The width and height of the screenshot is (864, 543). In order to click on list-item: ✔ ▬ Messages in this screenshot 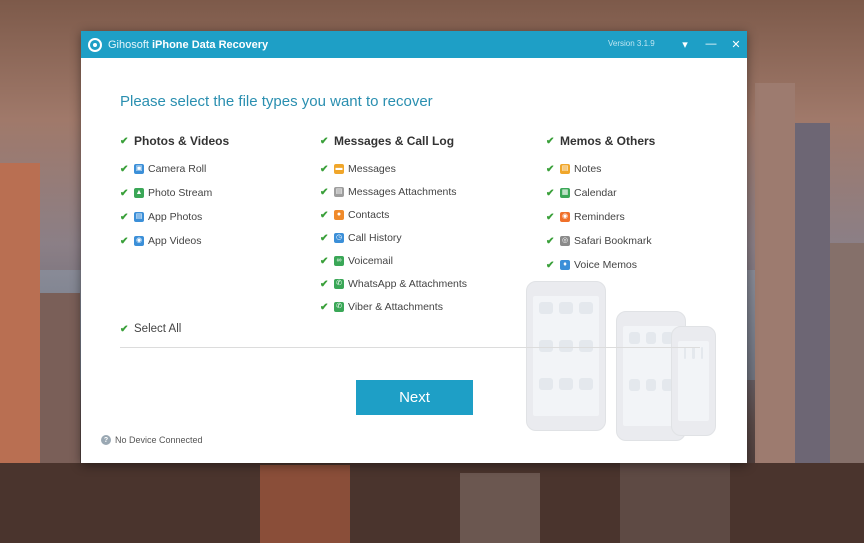, I will do `click(393, 169)`.